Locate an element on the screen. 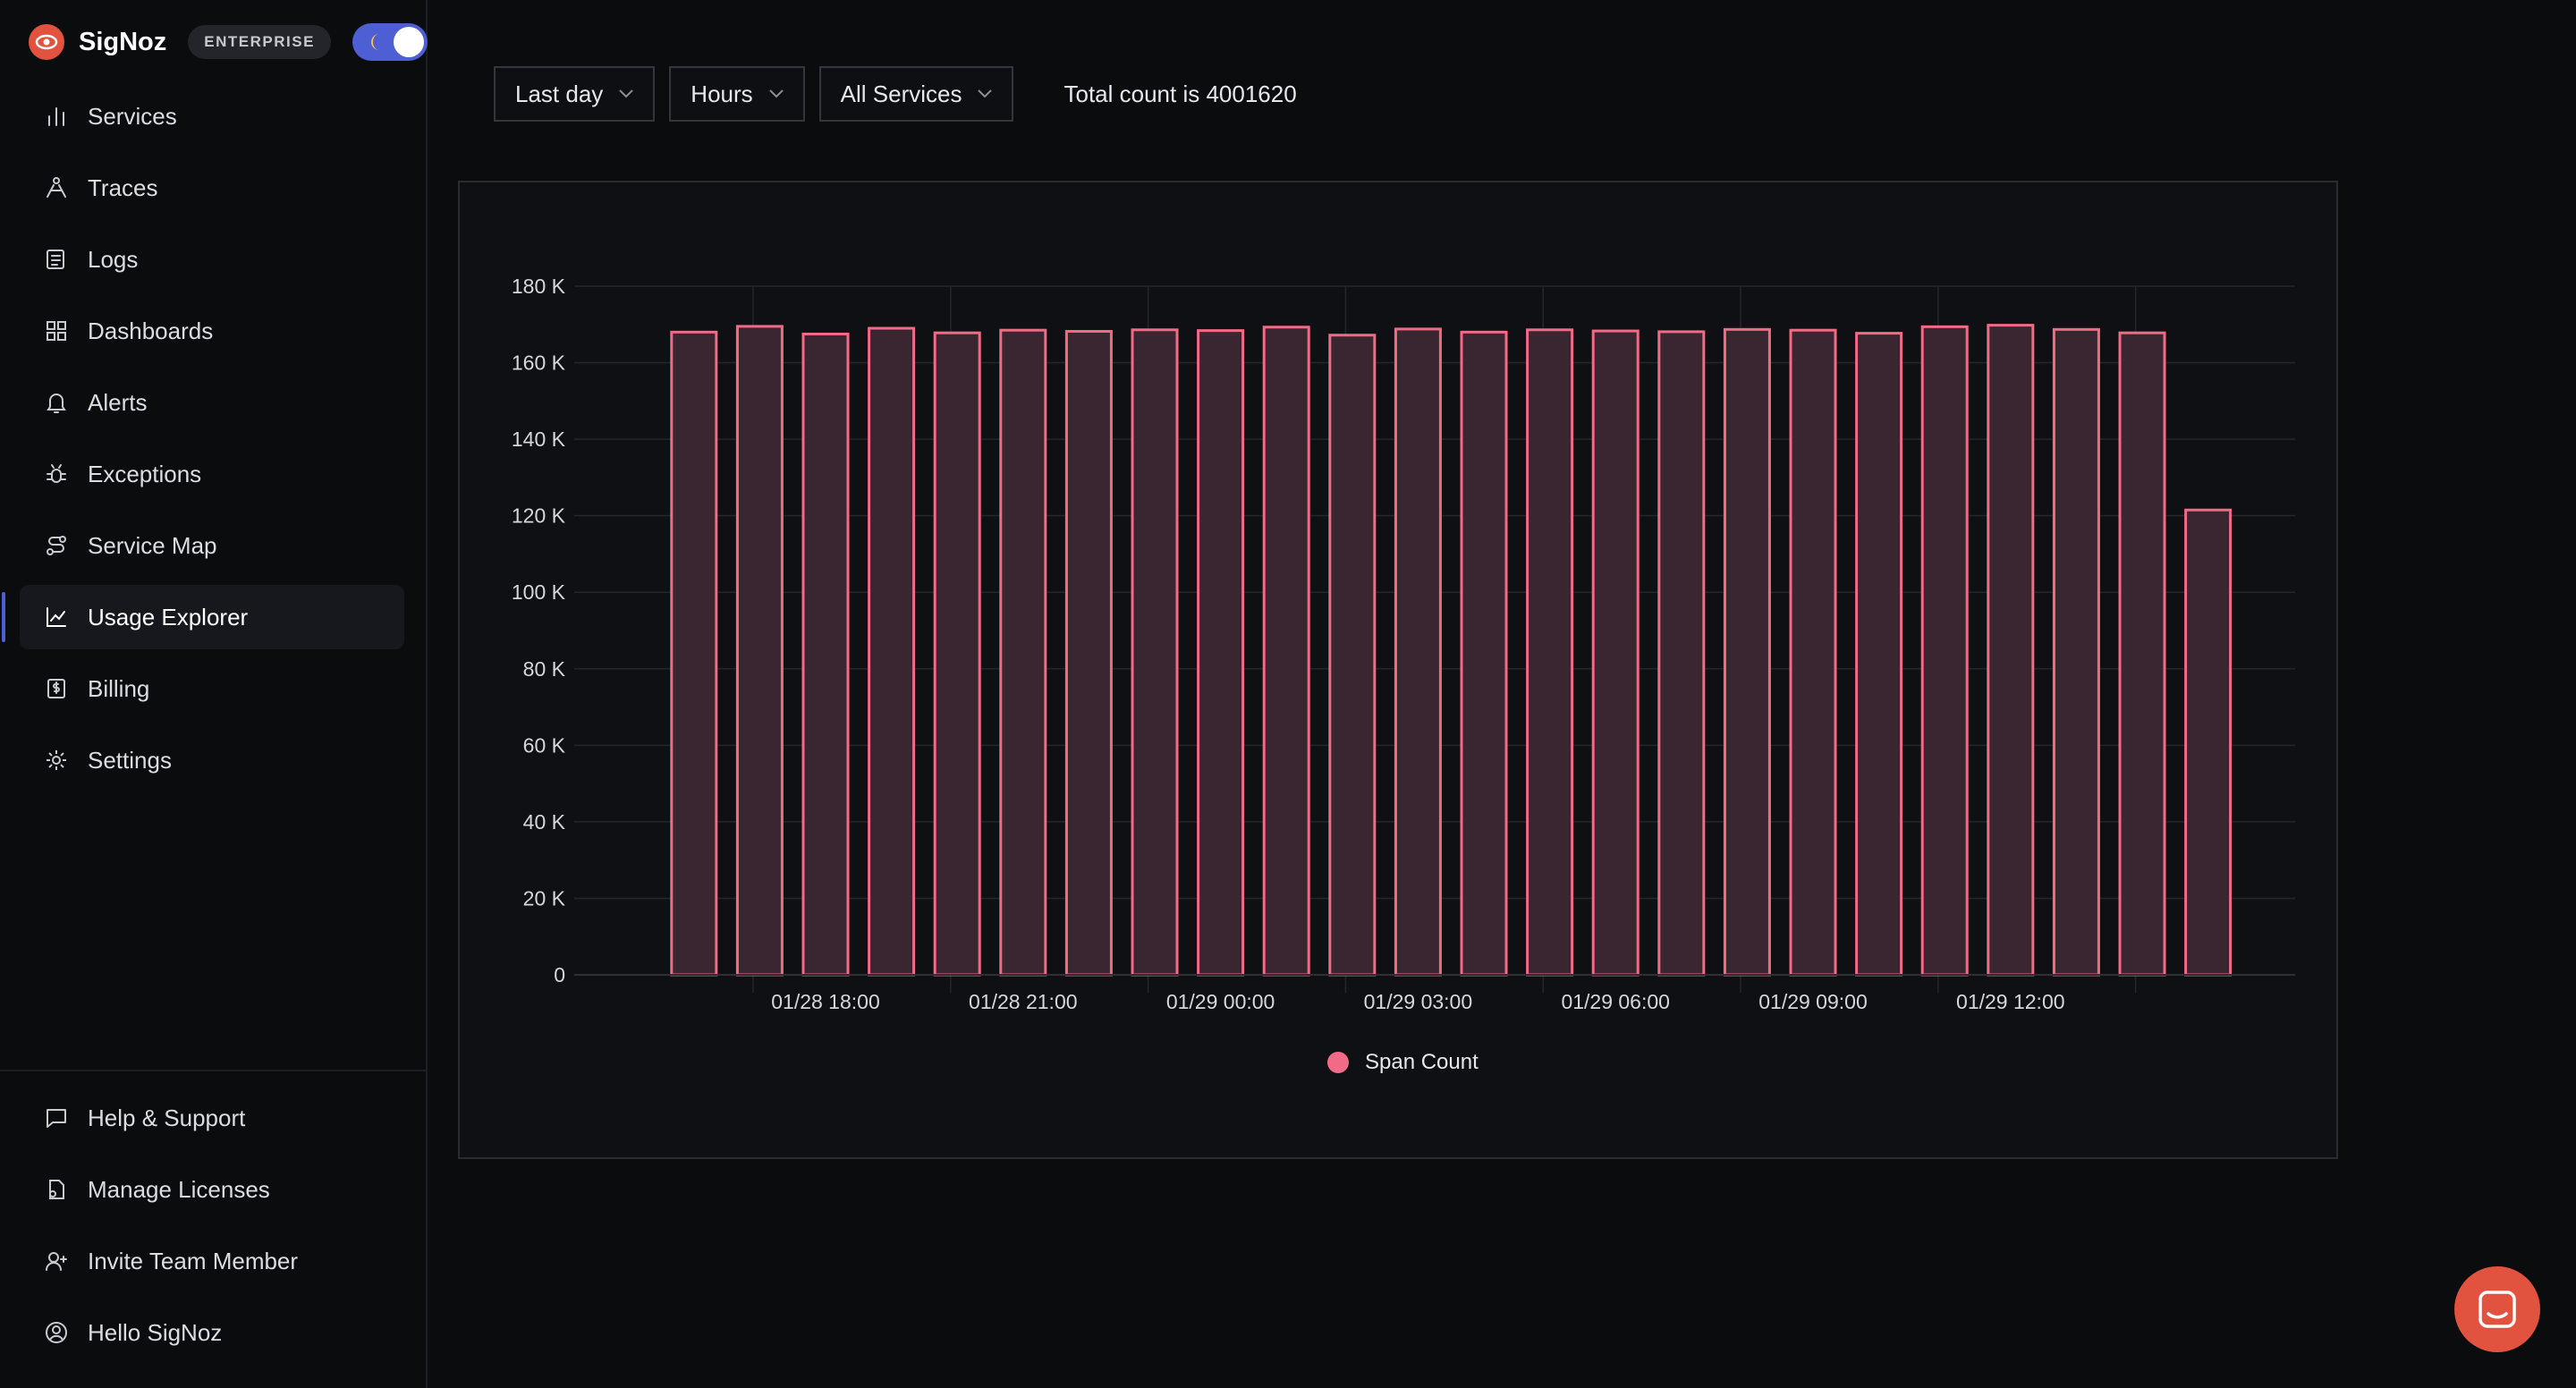 This screenshot has height=1388, width=2576. sidebar-item-label: Exceptions is located at coordinates (145, 474).